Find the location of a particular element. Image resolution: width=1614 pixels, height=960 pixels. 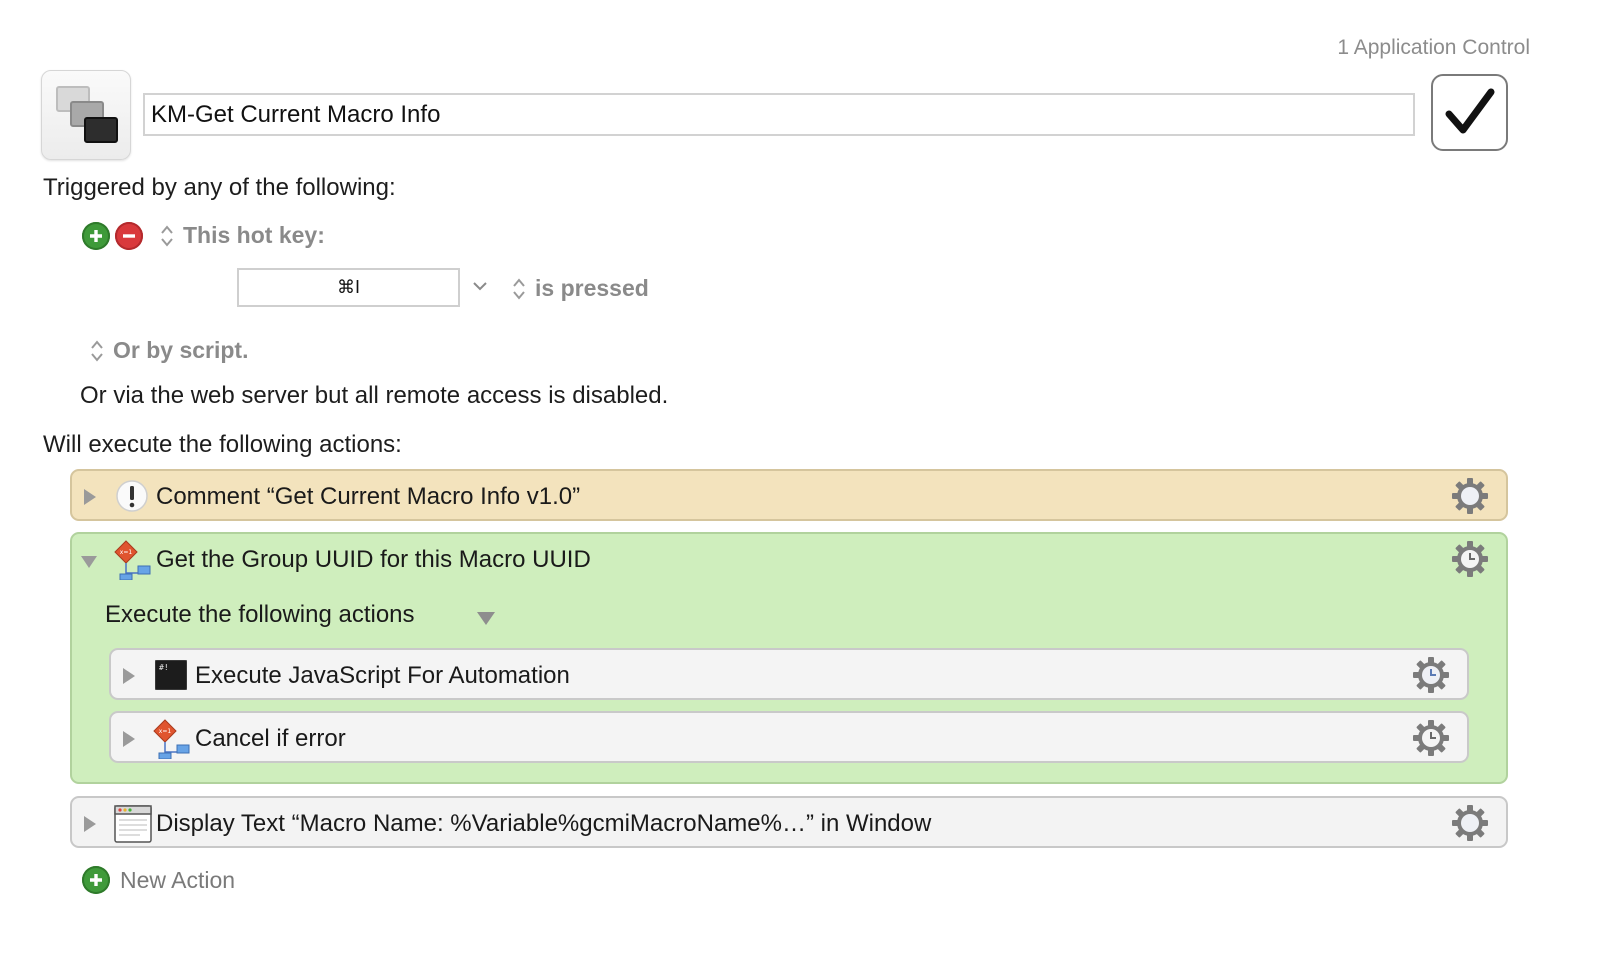

hotkey-field: ⌘I is located at coordinates (348, 287).